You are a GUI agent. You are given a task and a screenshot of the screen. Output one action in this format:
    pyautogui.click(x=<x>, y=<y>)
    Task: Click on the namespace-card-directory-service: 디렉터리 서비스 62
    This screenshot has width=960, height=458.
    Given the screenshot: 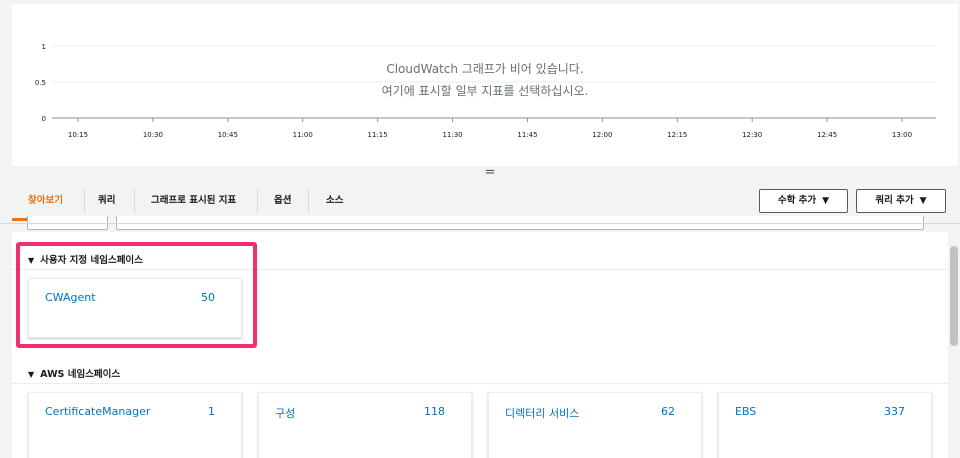 What is the action you would take?
    pyautogui.click(x=595, y=425)
    